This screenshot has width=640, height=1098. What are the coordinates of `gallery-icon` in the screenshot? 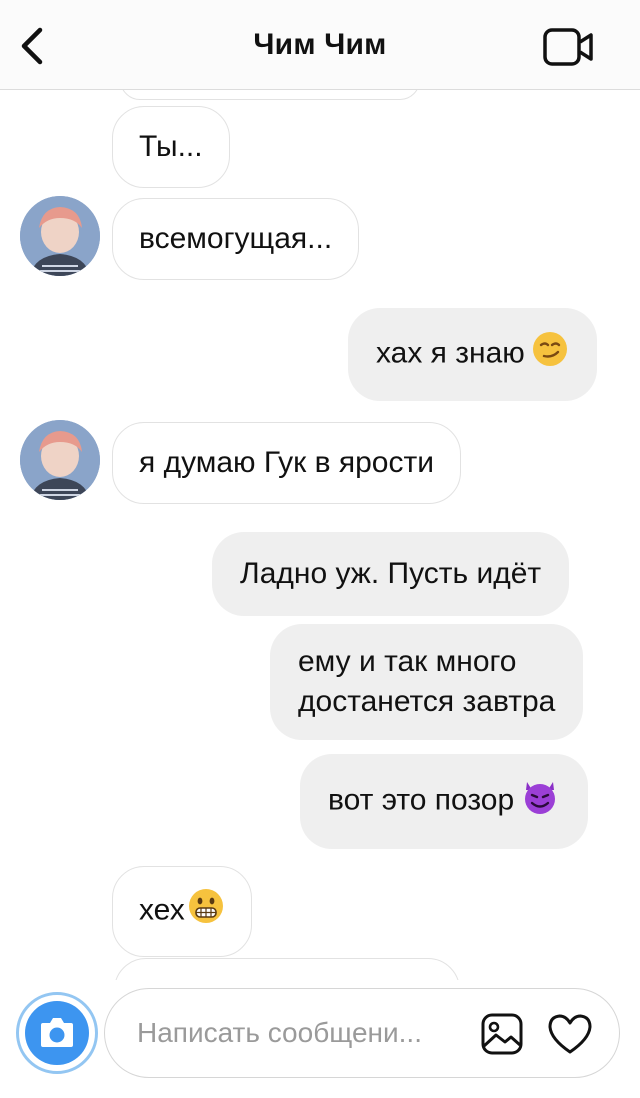 It's located at (502, 1034).